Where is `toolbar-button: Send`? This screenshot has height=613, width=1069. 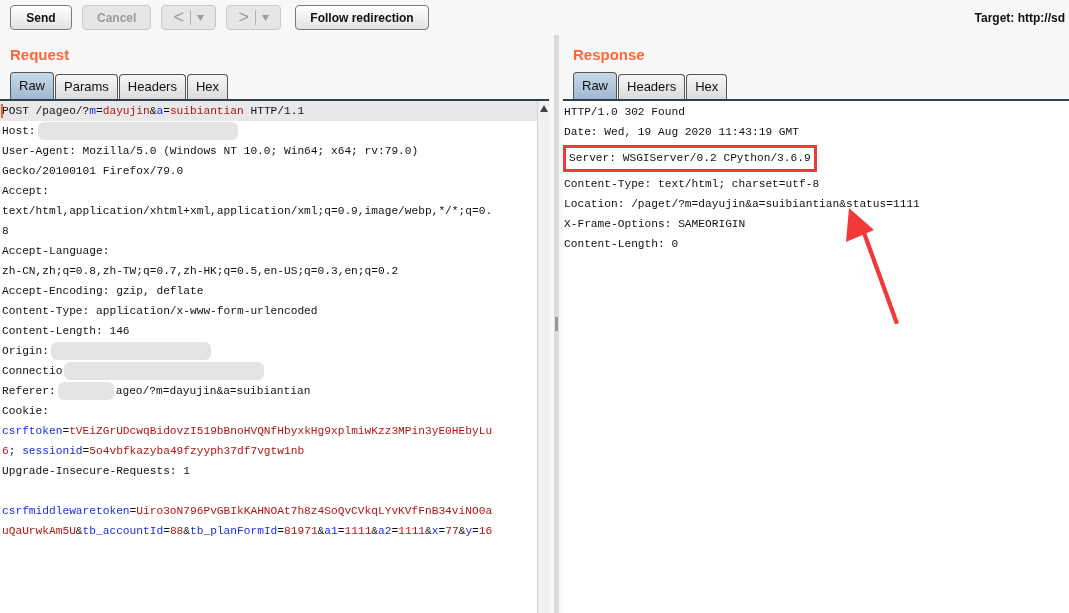 toolbar-button: Send is located at coordinates (41, 17).